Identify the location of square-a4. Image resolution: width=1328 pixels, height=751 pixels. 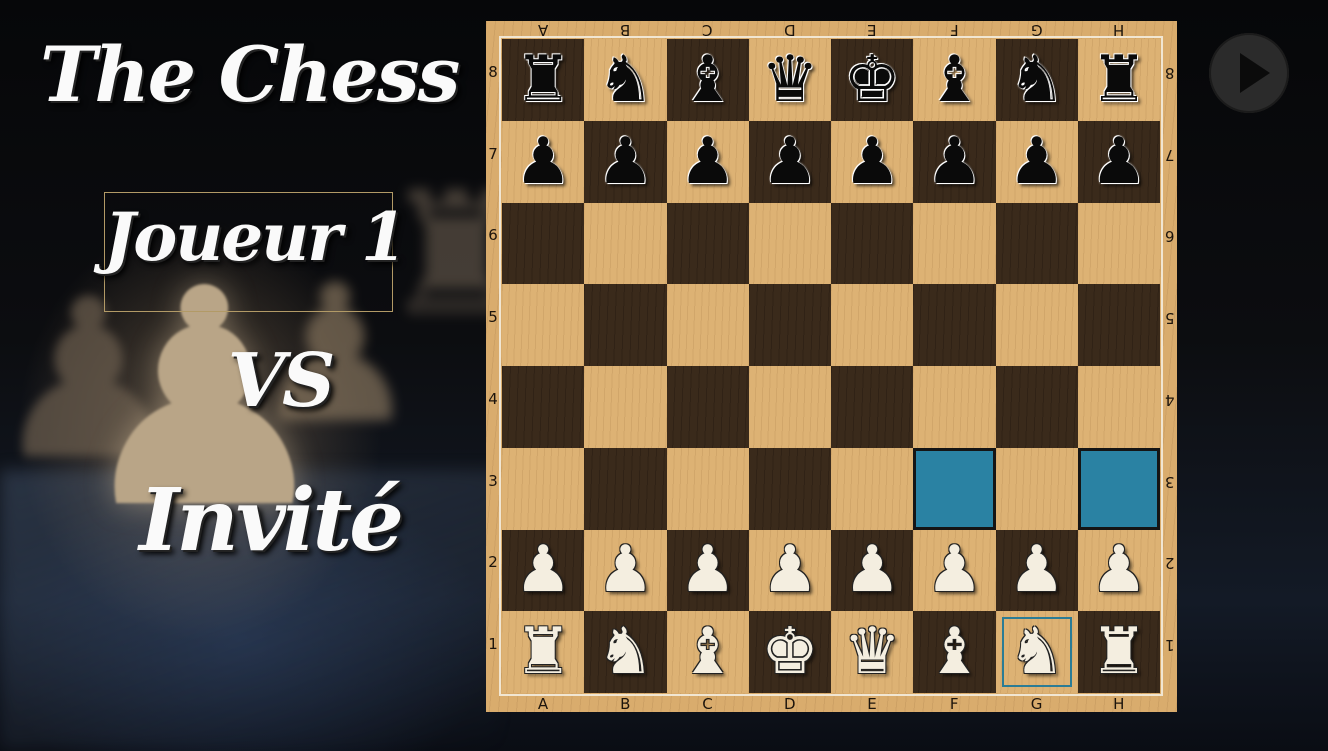
(543, 407).